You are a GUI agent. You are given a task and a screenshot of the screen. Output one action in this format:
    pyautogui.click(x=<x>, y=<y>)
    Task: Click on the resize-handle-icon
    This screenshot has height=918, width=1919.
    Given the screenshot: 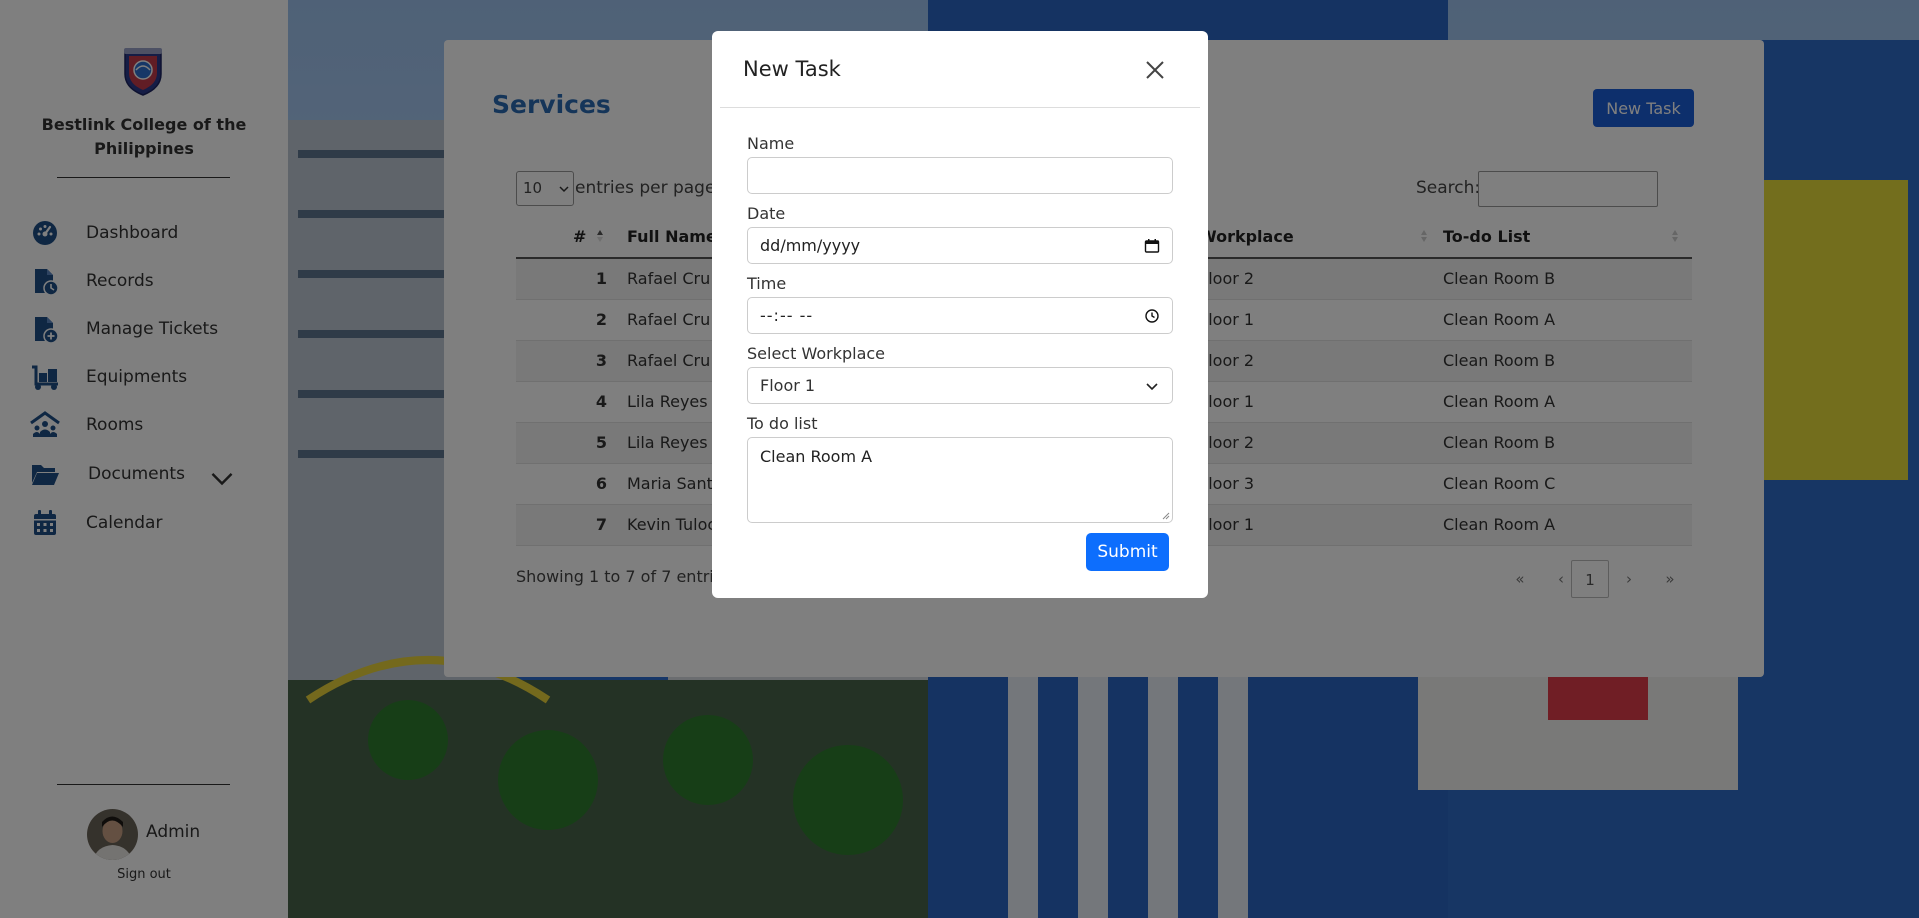 What is the action you would take?
    pyautogui.click(x=1165, y=515)
    